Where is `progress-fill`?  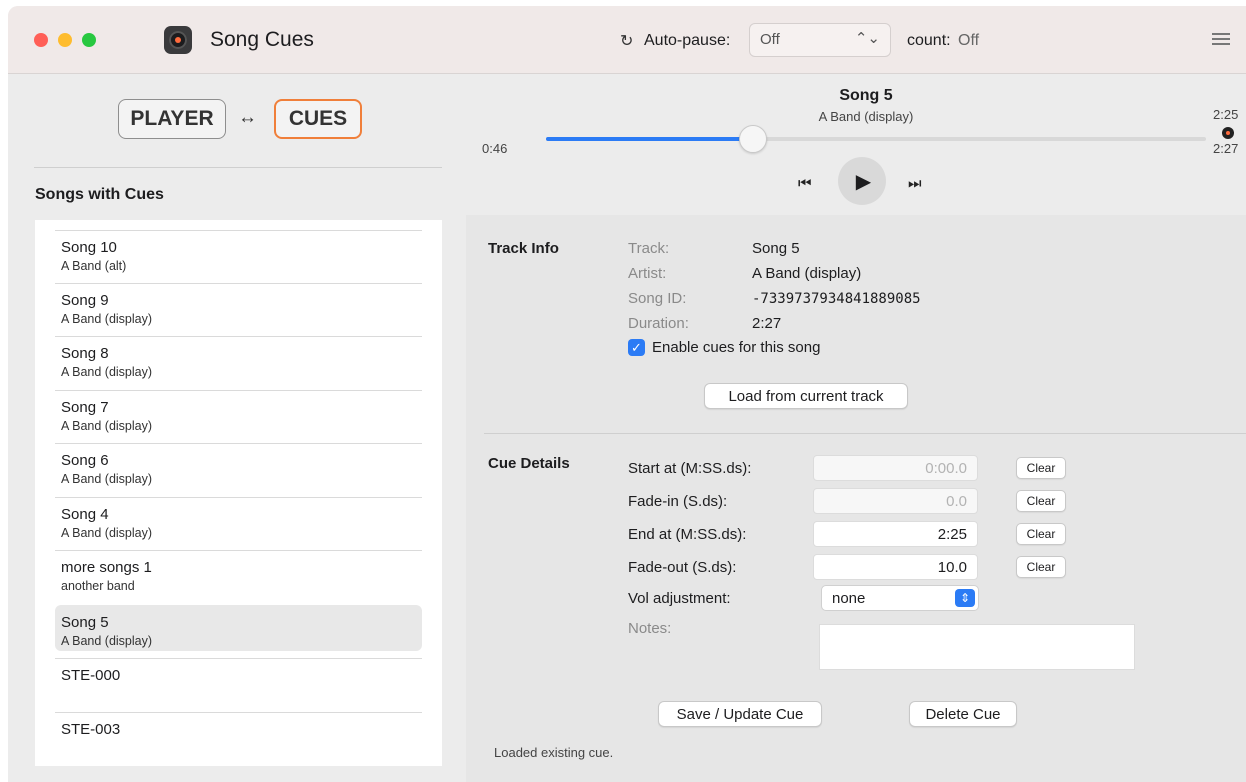
progress-fill is located at coordinates (649, 139).